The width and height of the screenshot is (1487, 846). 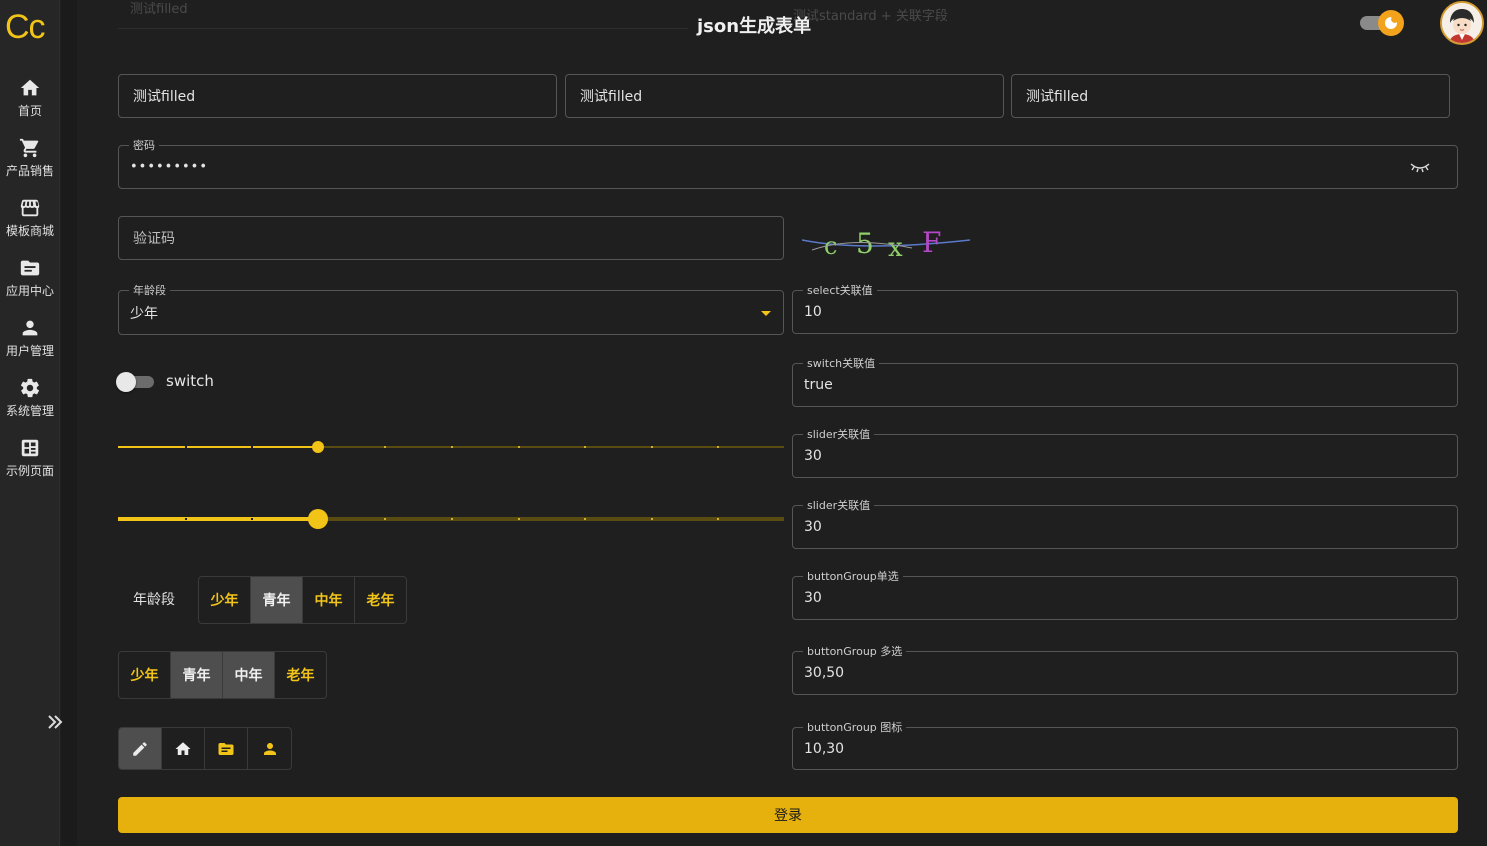 What do you see at coordinates (144, 145) in the screenshot?
I see `password-label: 密码` at bounding box center [144, 145].